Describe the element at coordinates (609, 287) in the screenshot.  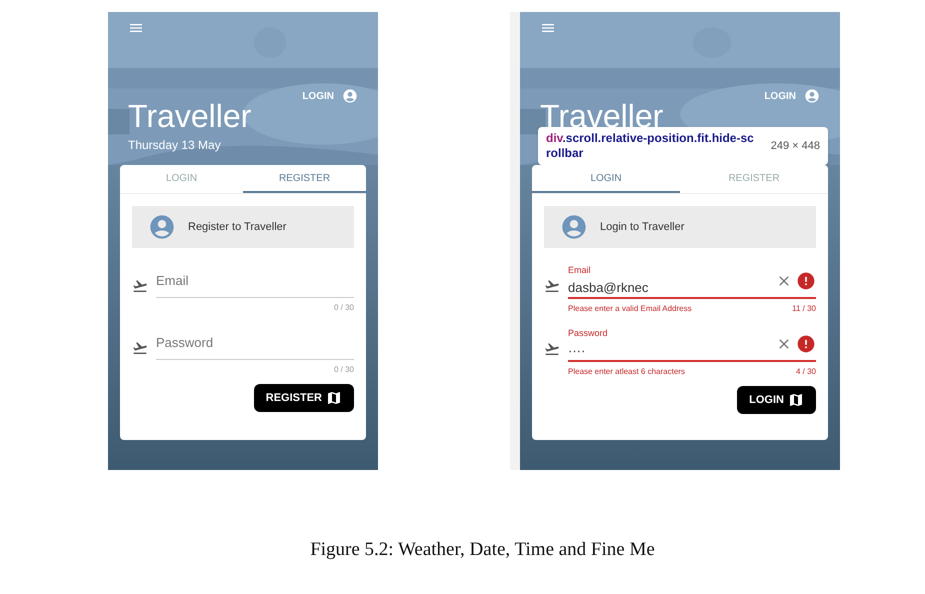
I see `field-value: dasba@rknec` at that location.